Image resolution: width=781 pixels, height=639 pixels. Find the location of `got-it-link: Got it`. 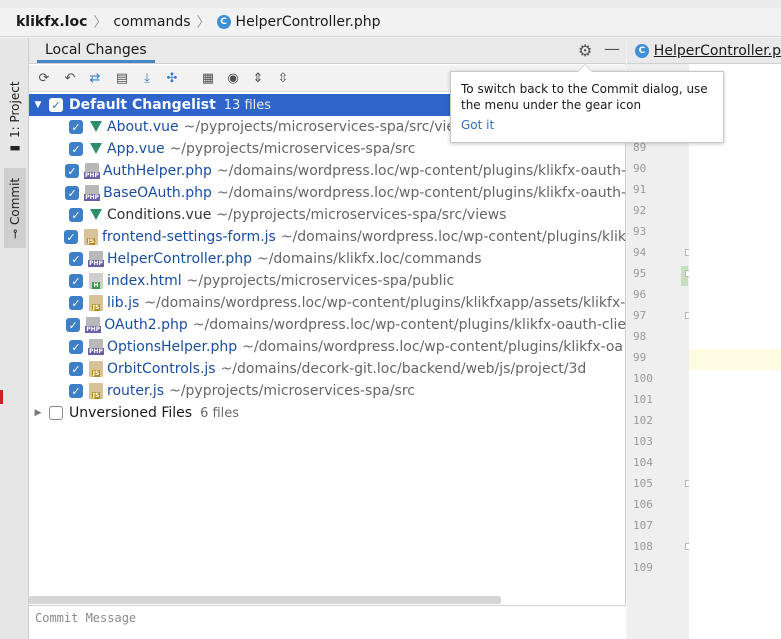

got-it-link: Got it is located at coordinates (587, 125).